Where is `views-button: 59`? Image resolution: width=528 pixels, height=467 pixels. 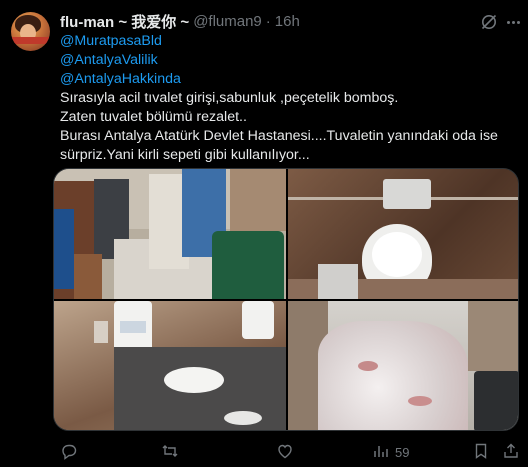
views-button: 59 is located at coordinates (390, 452).